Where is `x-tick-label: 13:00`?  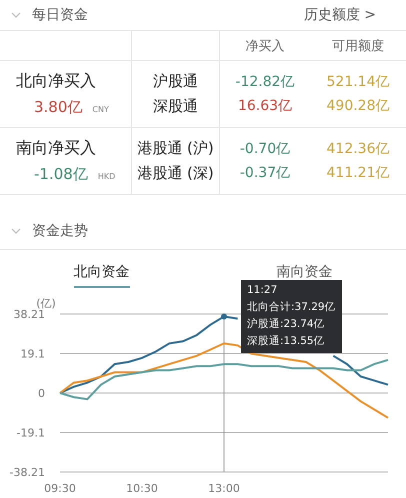 x-tick-label: 13:00 is located at coordinates (224, 488).